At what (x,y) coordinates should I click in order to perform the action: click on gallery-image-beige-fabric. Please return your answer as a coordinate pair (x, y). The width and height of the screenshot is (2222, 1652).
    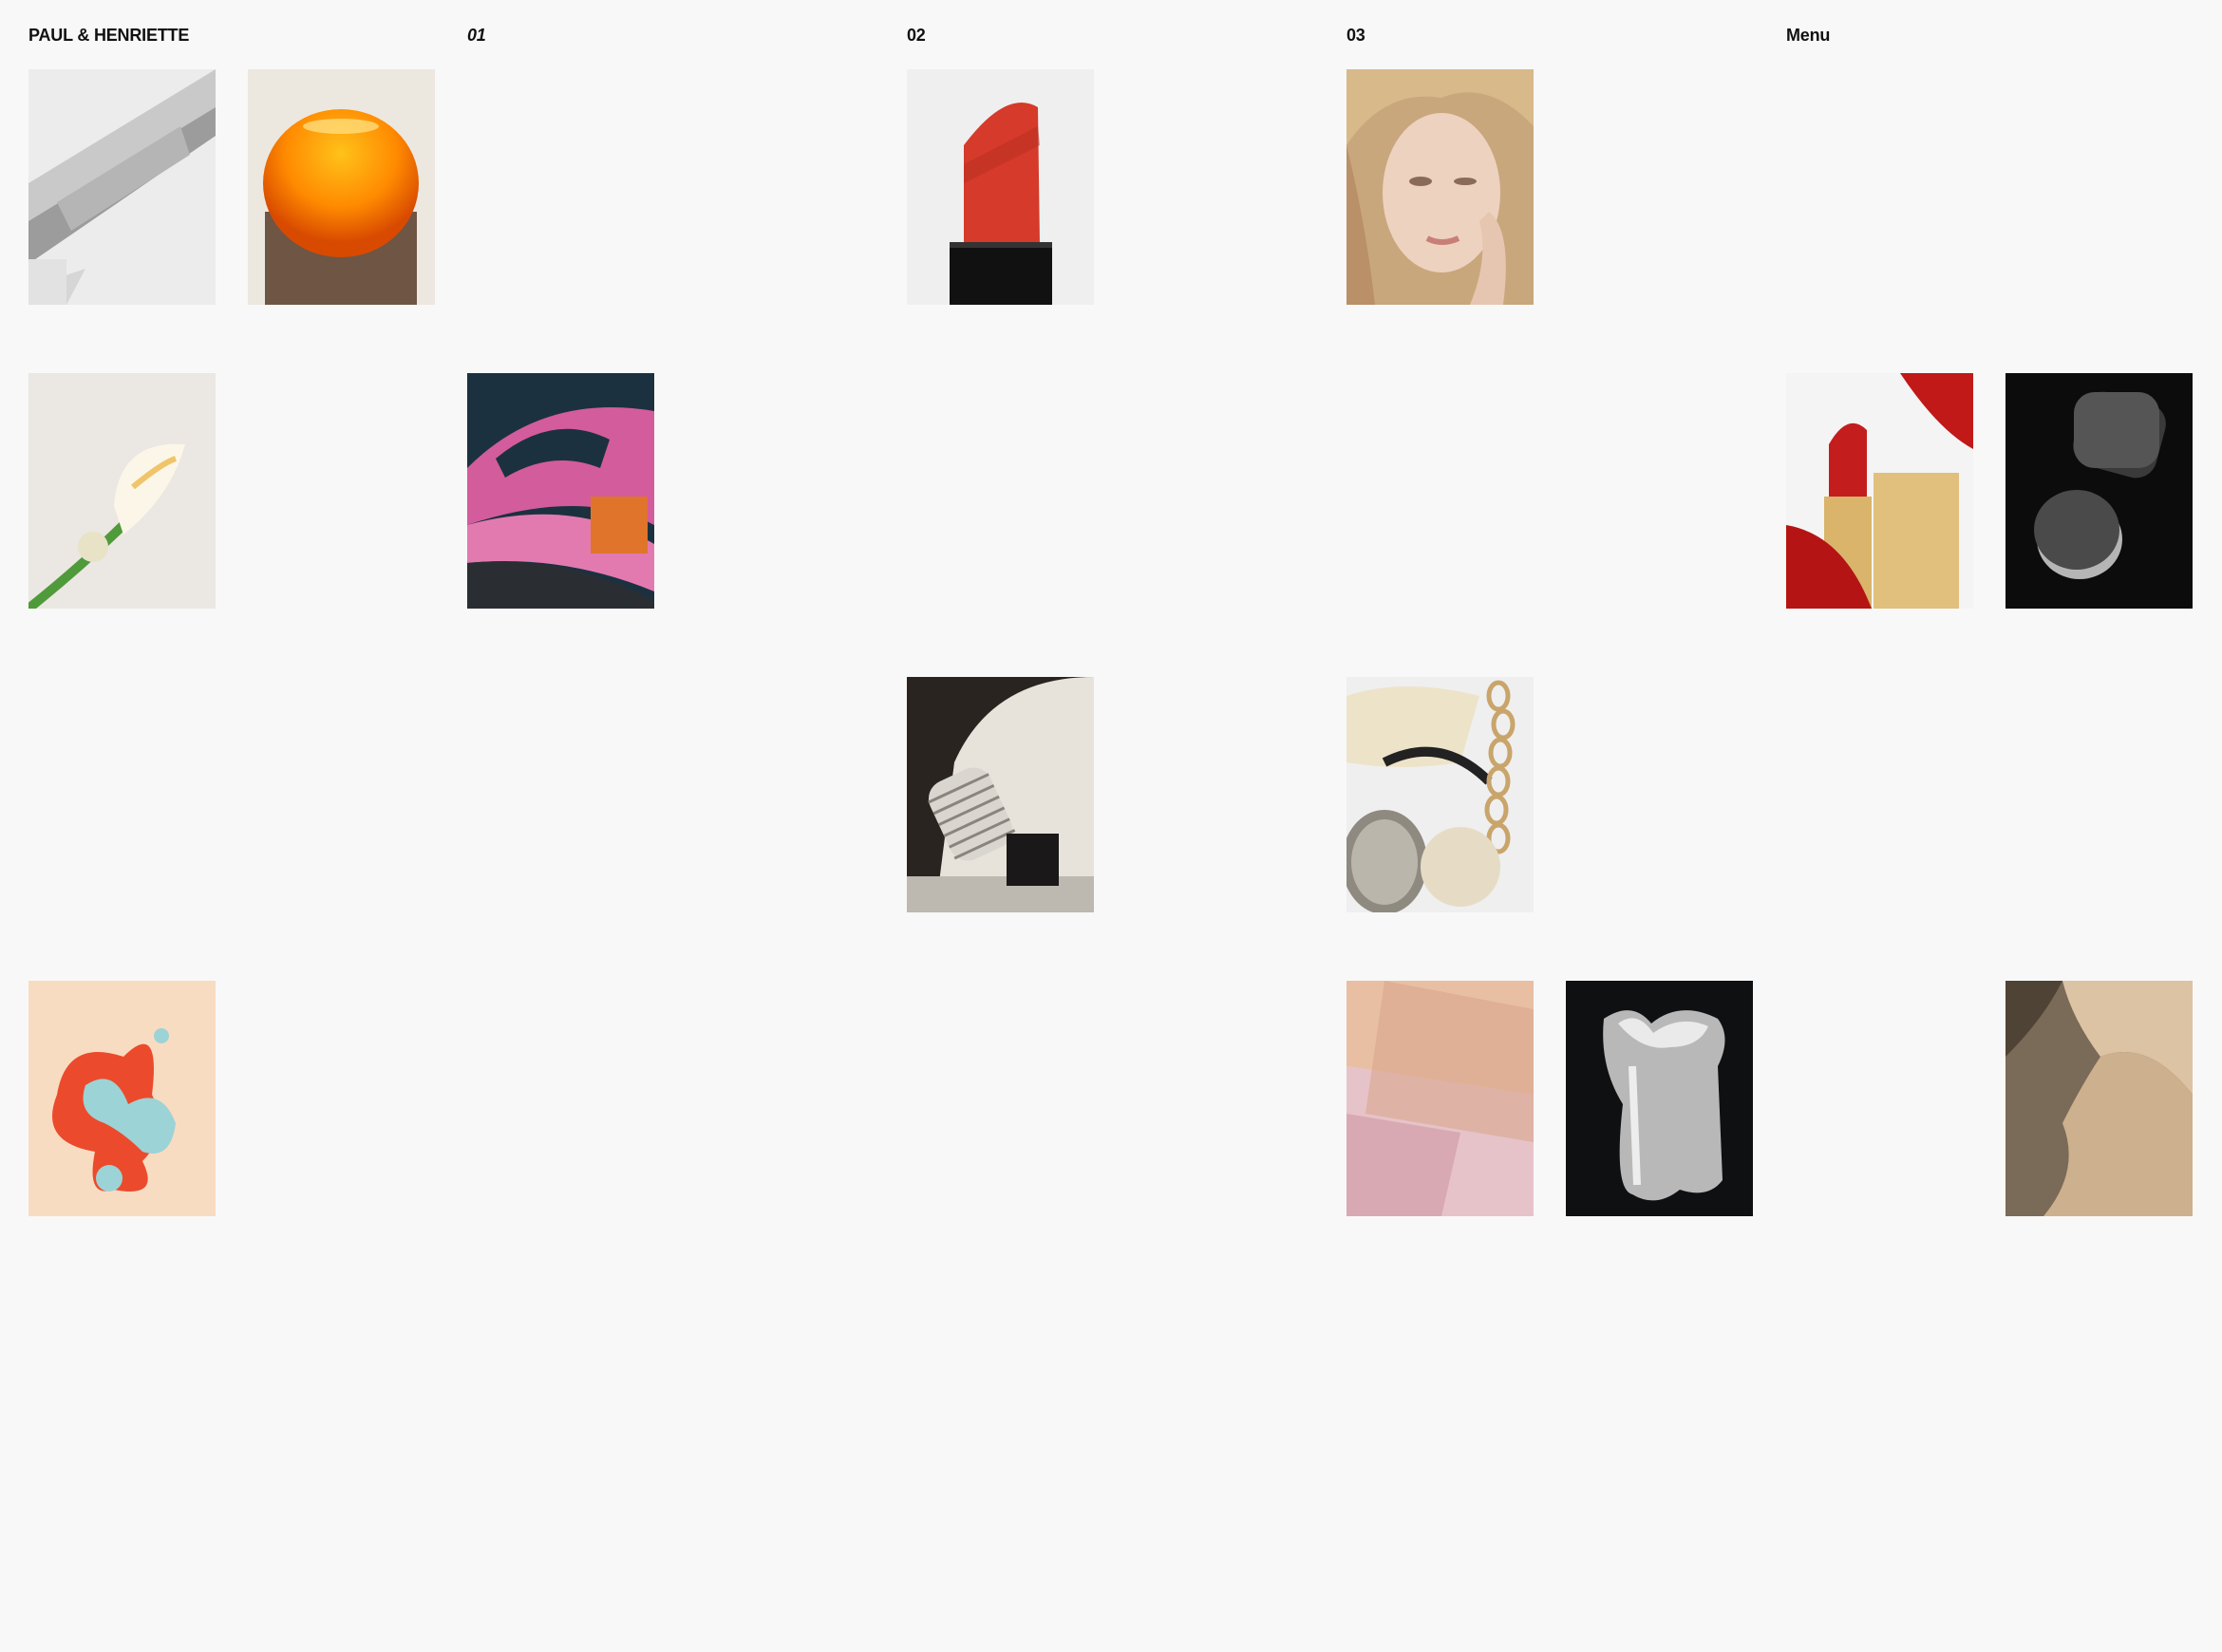
    Looking at the image, I should click on (2099, 1098).